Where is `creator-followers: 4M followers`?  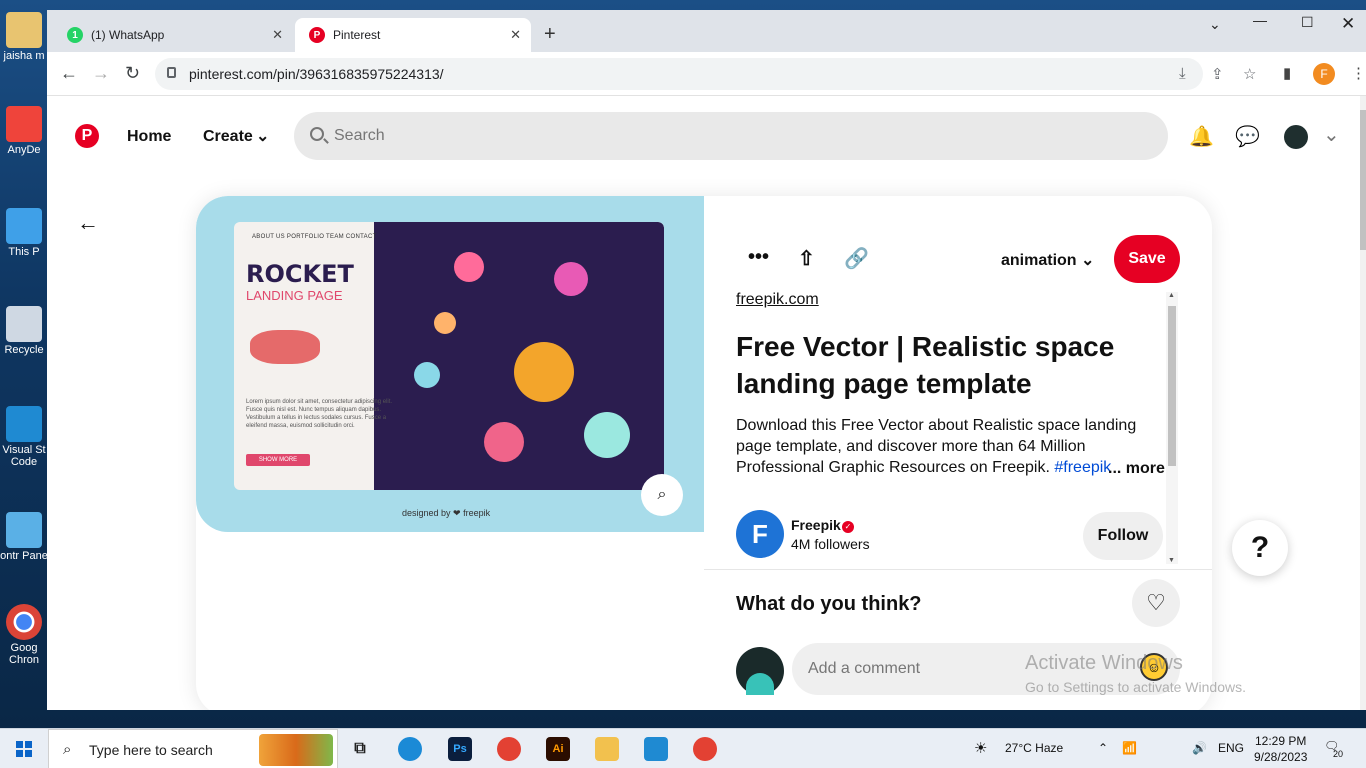
creator-followers: 4M followers is located at coordinates (830, 544).